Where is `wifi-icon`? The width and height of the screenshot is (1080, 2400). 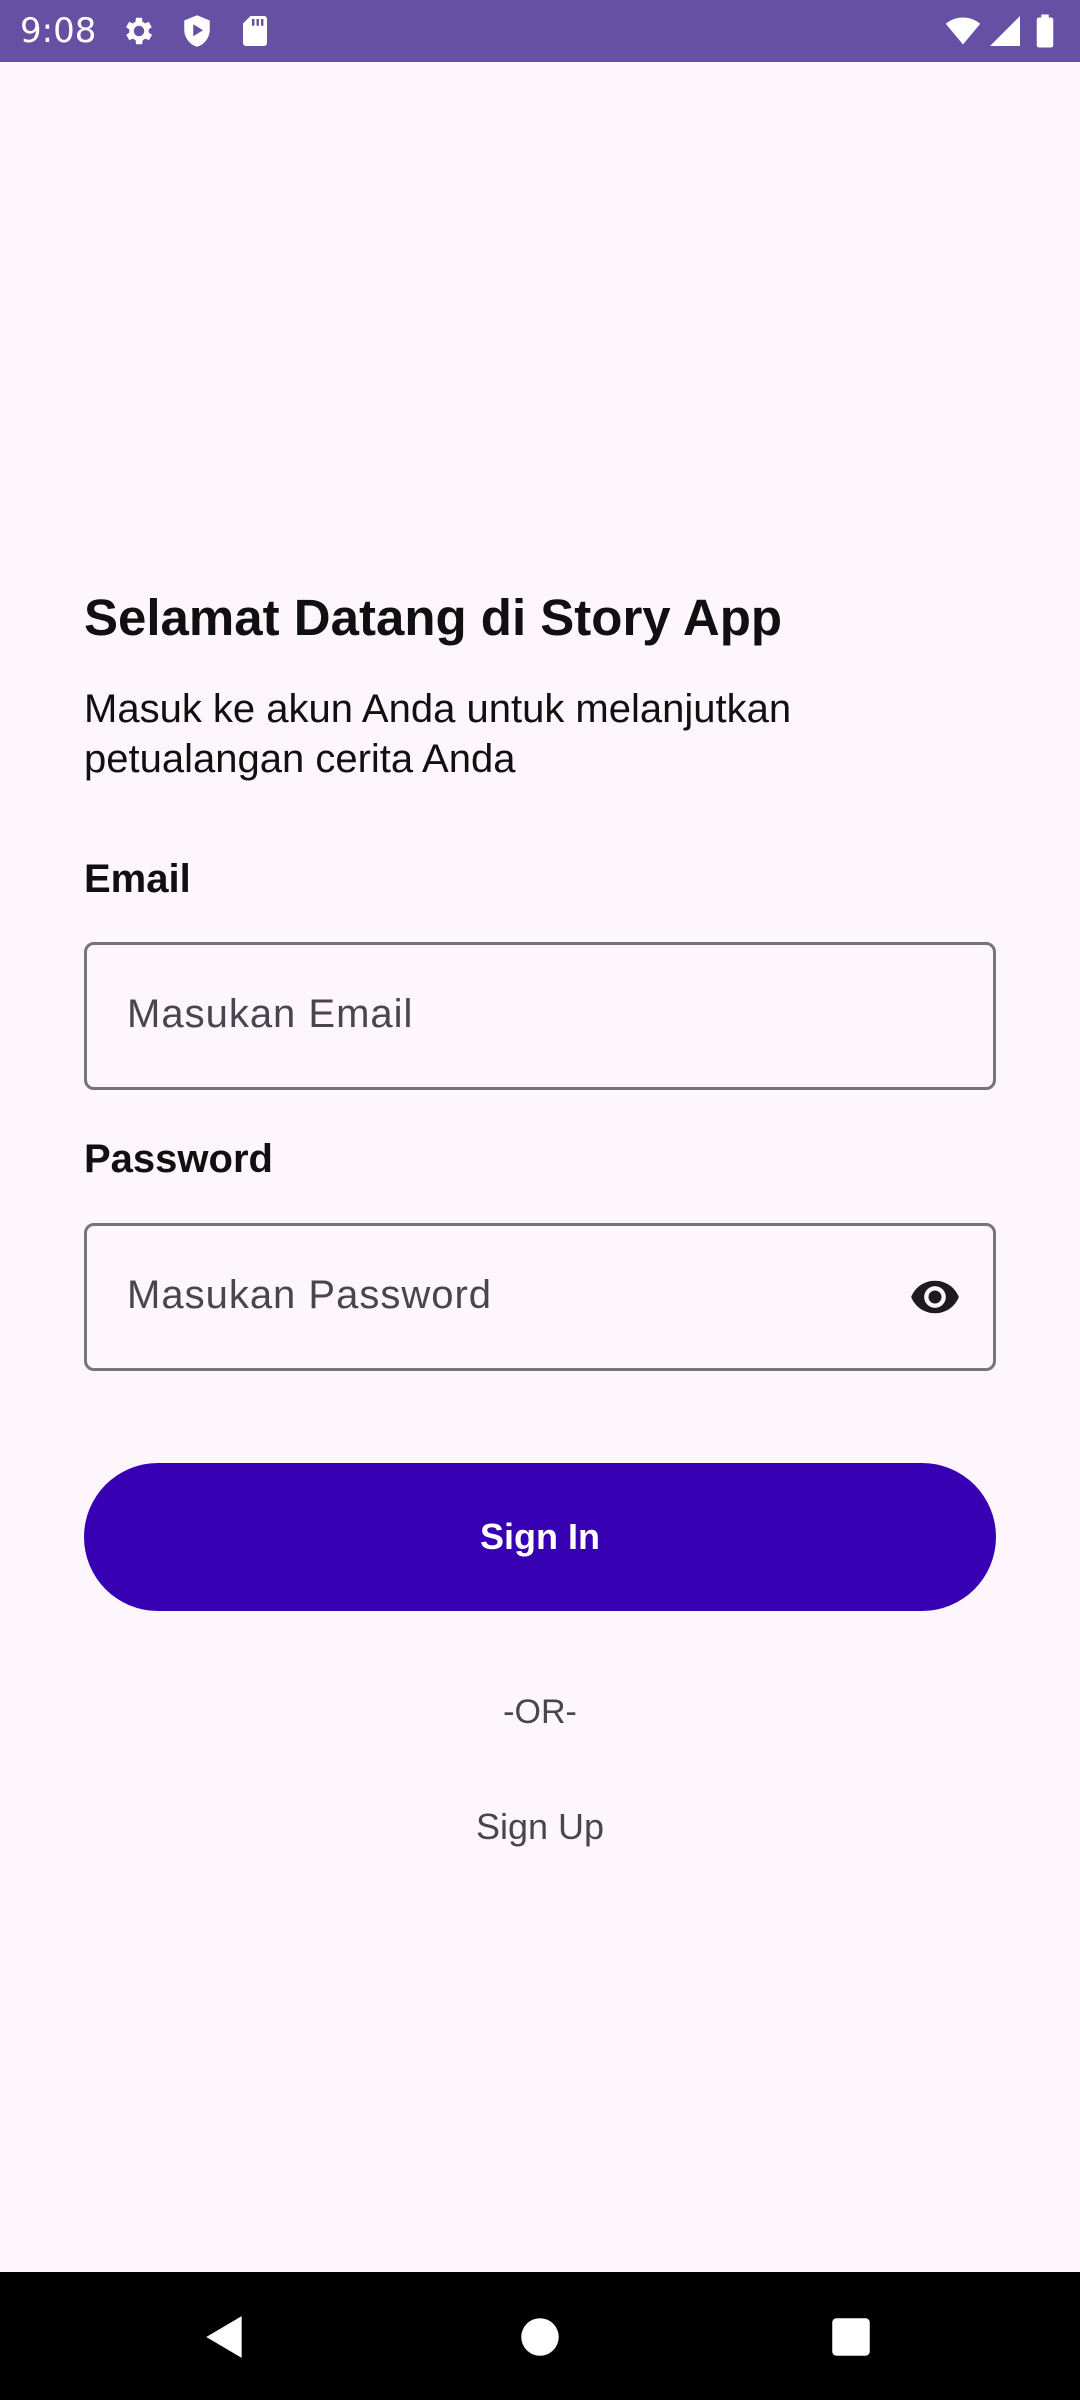
wifi-icon is located at coordinates (963, 31).